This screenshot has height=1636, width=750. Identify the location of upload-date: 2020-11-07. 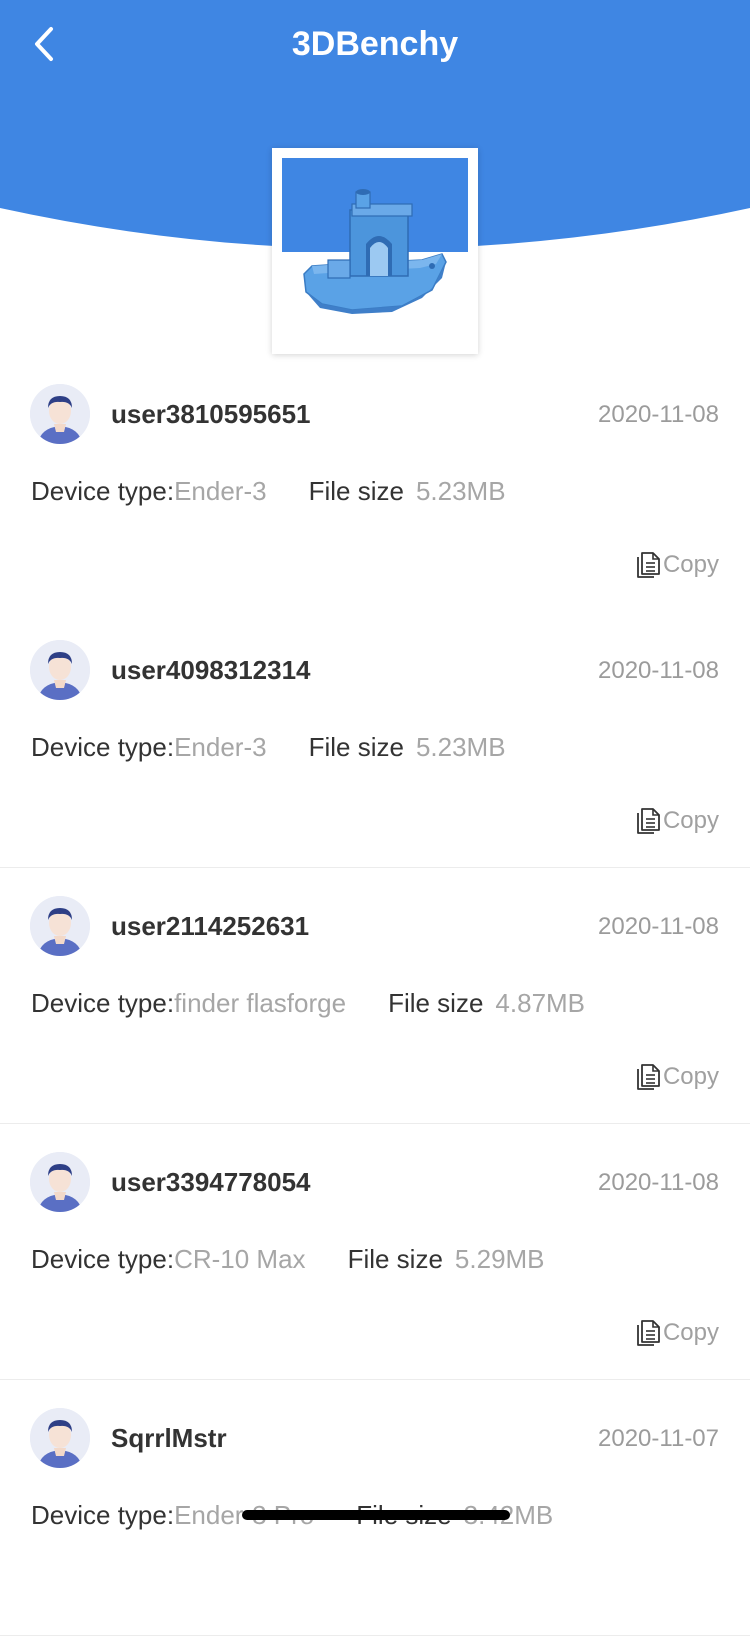
(658, 1438).